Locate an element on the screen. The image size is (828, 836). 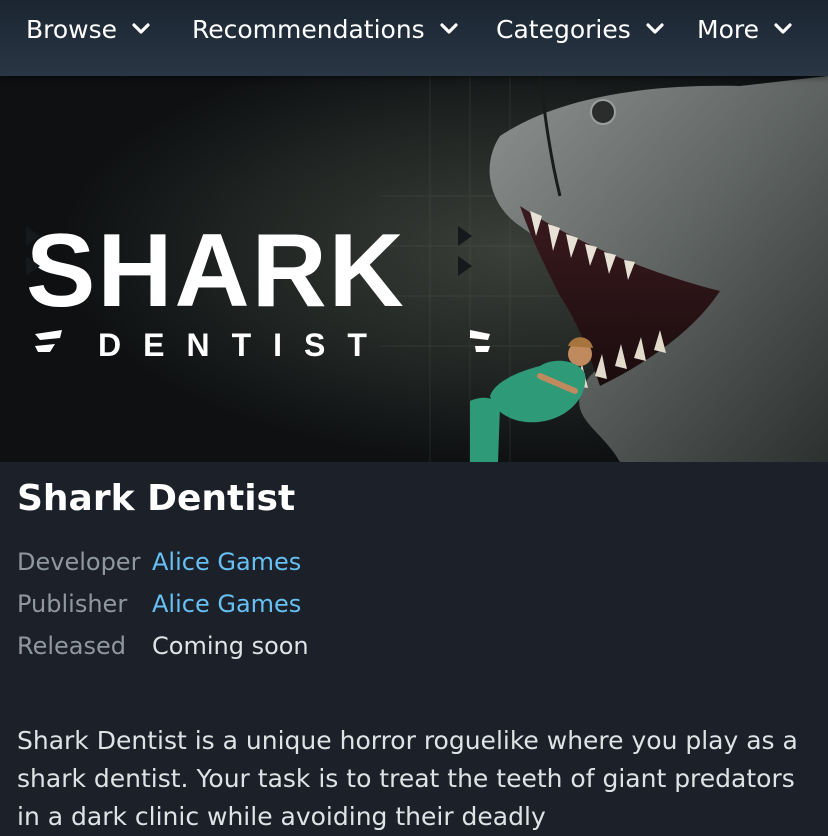
nav-browse: Browse is located at coordinates (88, 29).